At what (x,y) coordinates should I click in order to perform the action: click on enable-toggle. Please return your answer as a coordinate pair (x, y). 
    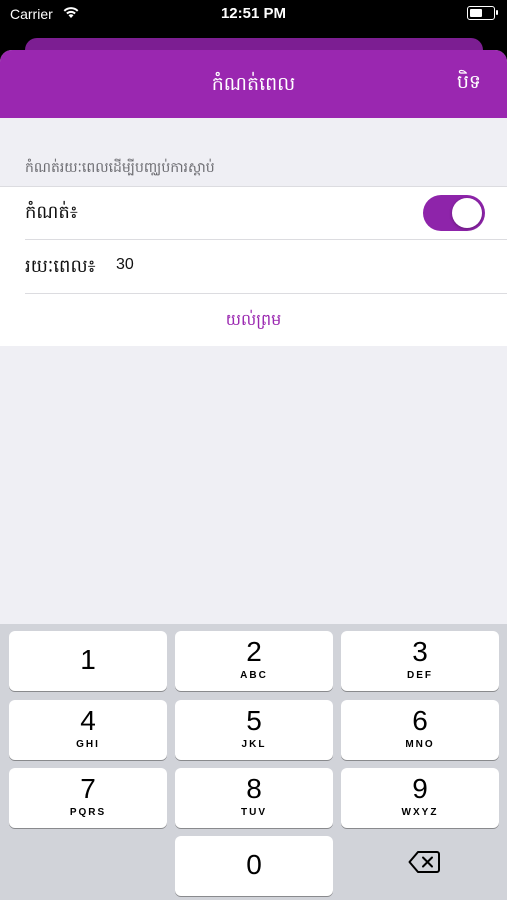
    Looking at the image, I should click on (454, 213).